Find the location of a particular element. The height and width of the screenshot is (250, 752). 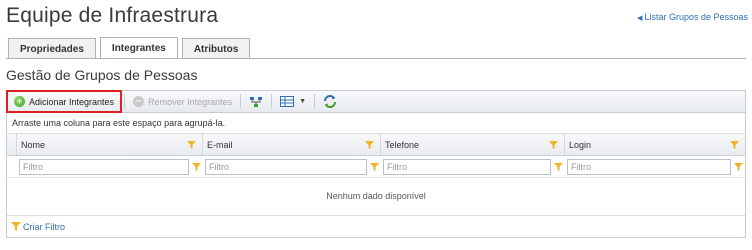

hierarchy-button is located at coordinates (256, 101).